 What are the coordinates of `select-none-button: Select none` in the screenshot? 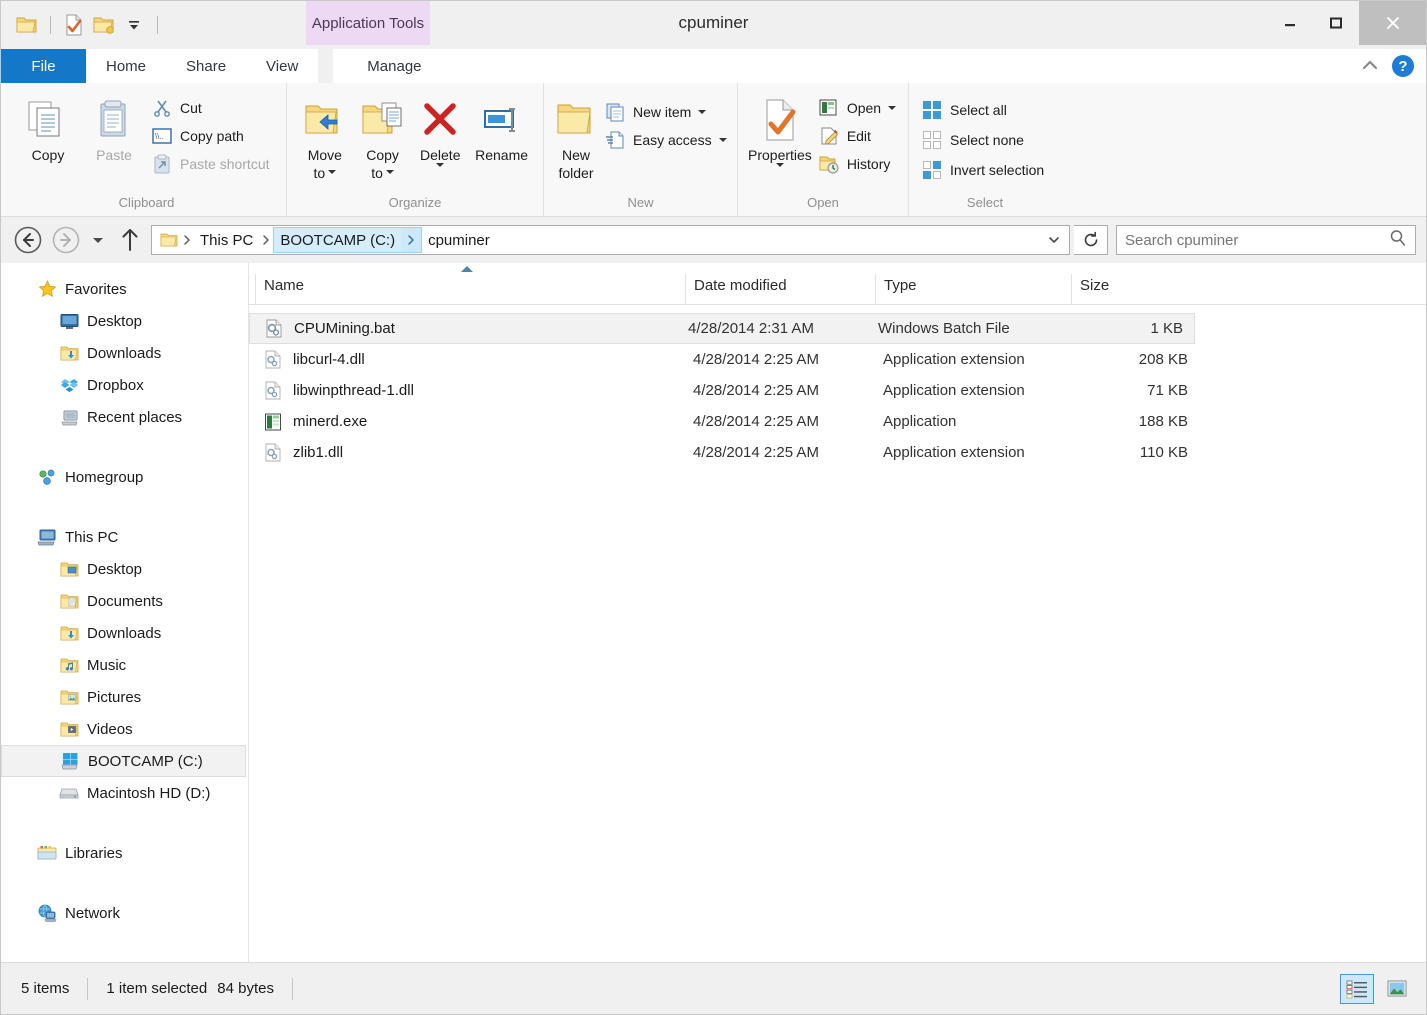 It's located at (984, 140).